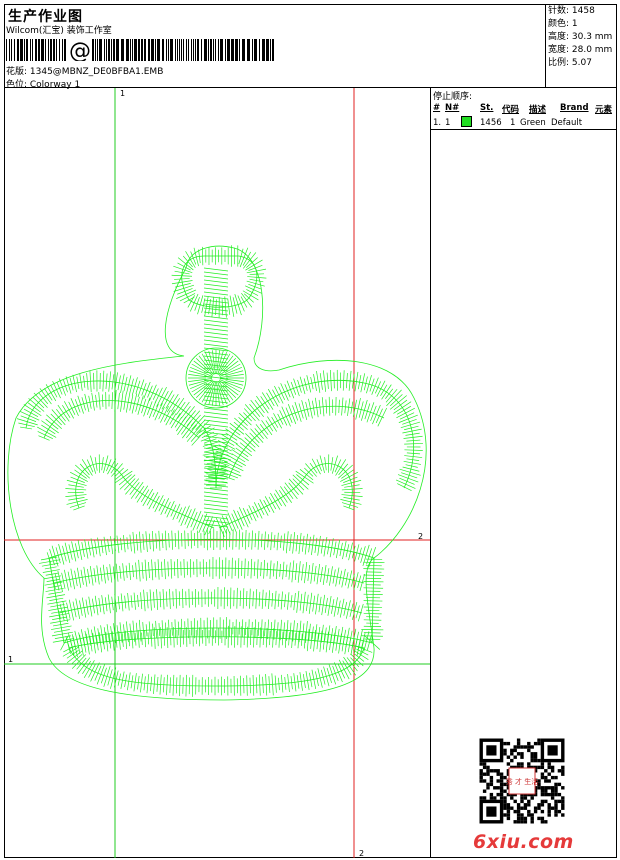 This screenshot has height=860, width=620. Describe the element at coordinates (523, 842) in the screenshot. I see `watermark-logo: 6xiu.com` at that location.